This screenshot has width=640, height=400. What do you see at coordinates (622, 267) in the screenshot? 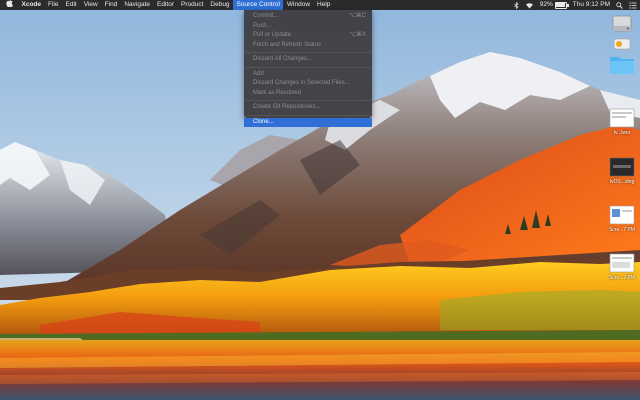
I see `screenshot-file-icon: Scre...2 PM` at bounding box center [622, 267].